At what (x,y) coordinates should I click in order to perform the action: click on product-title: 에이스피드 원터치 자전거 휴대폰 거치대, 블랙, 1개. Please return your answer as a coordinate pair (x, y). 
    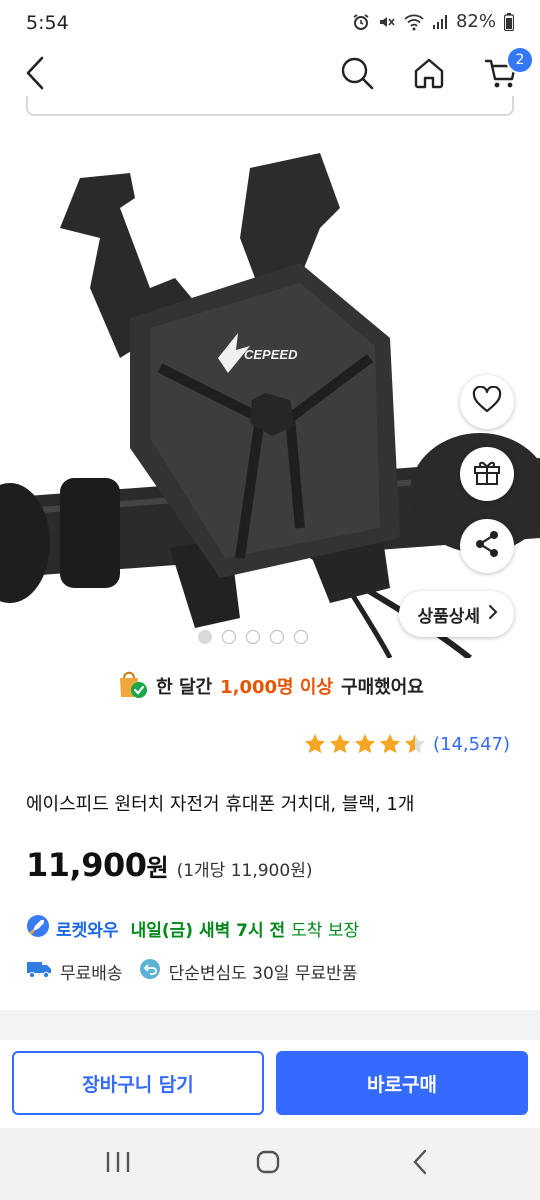
    Looking at the image, I should click on (220, 804).